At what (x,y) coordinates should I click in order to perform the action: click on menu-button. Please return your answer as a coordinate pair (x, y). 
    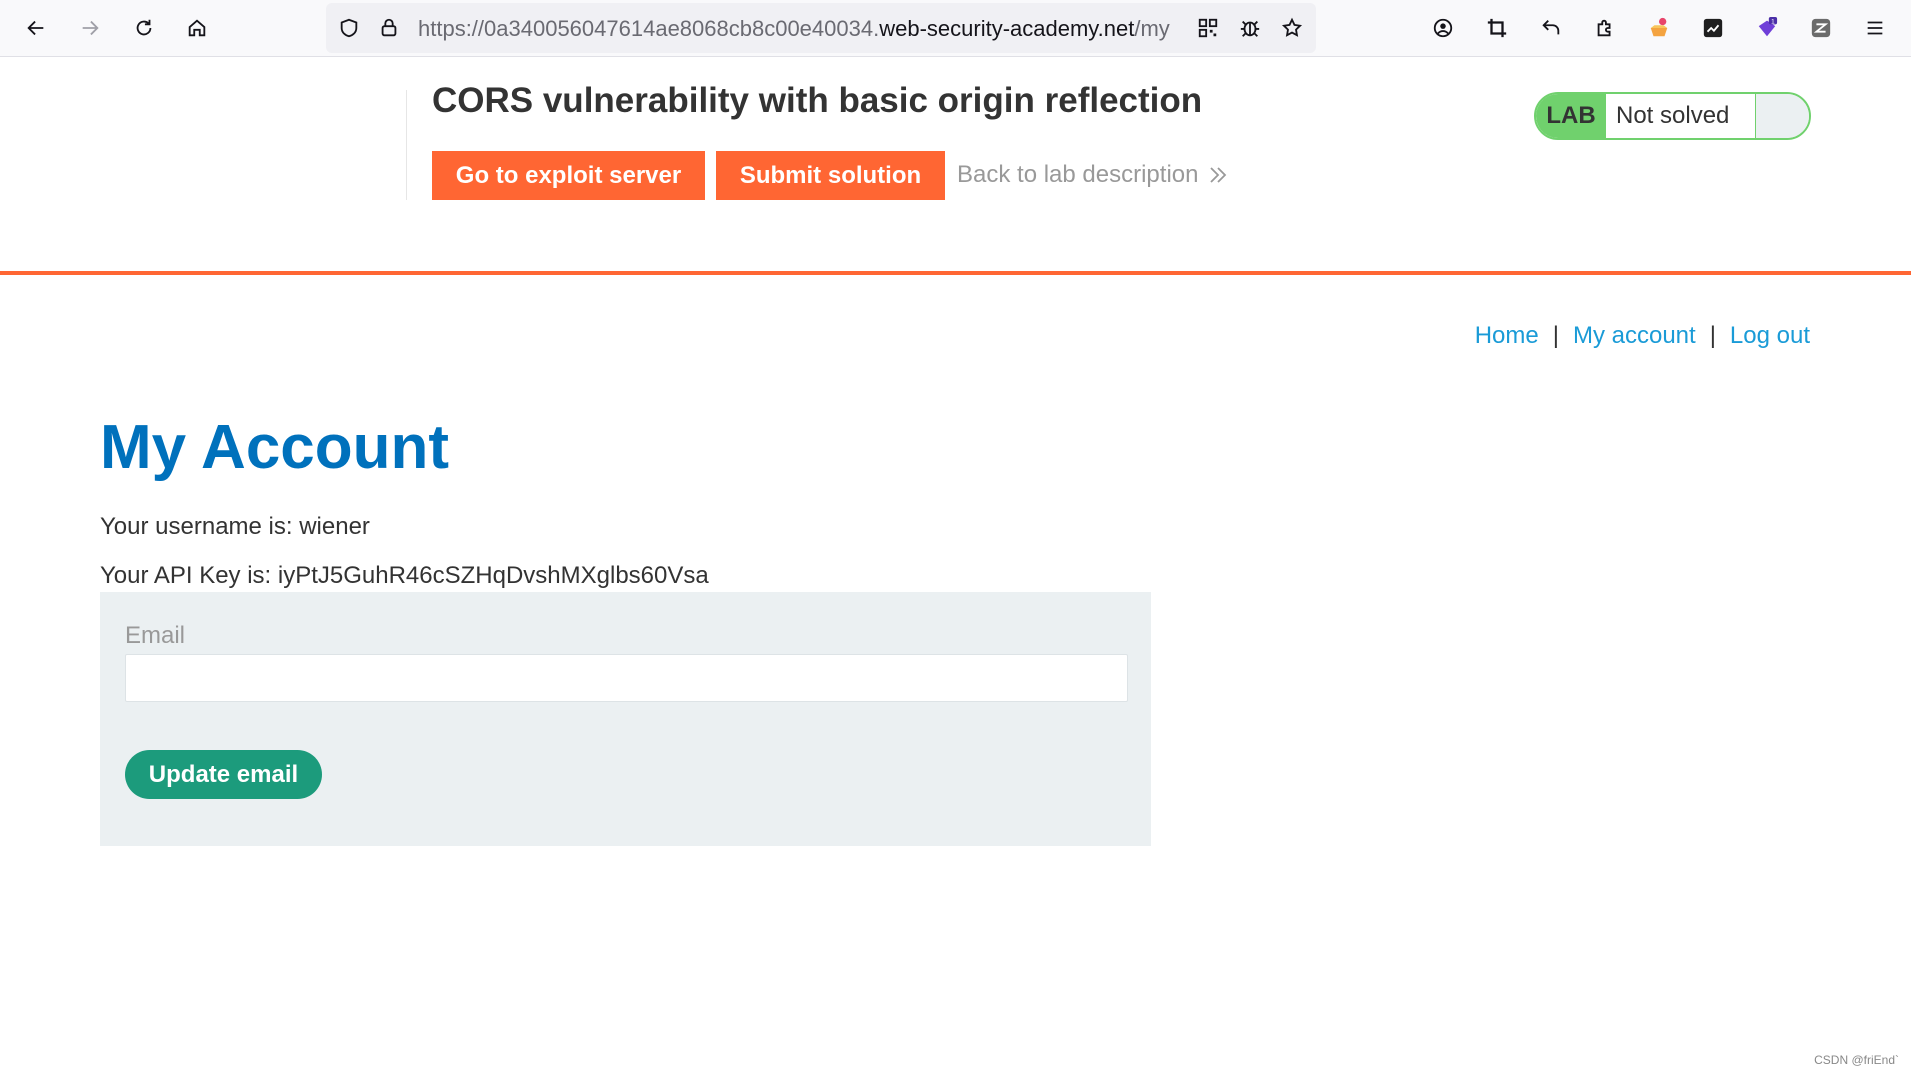
    Looking at the image, I should click on (1875, 28).